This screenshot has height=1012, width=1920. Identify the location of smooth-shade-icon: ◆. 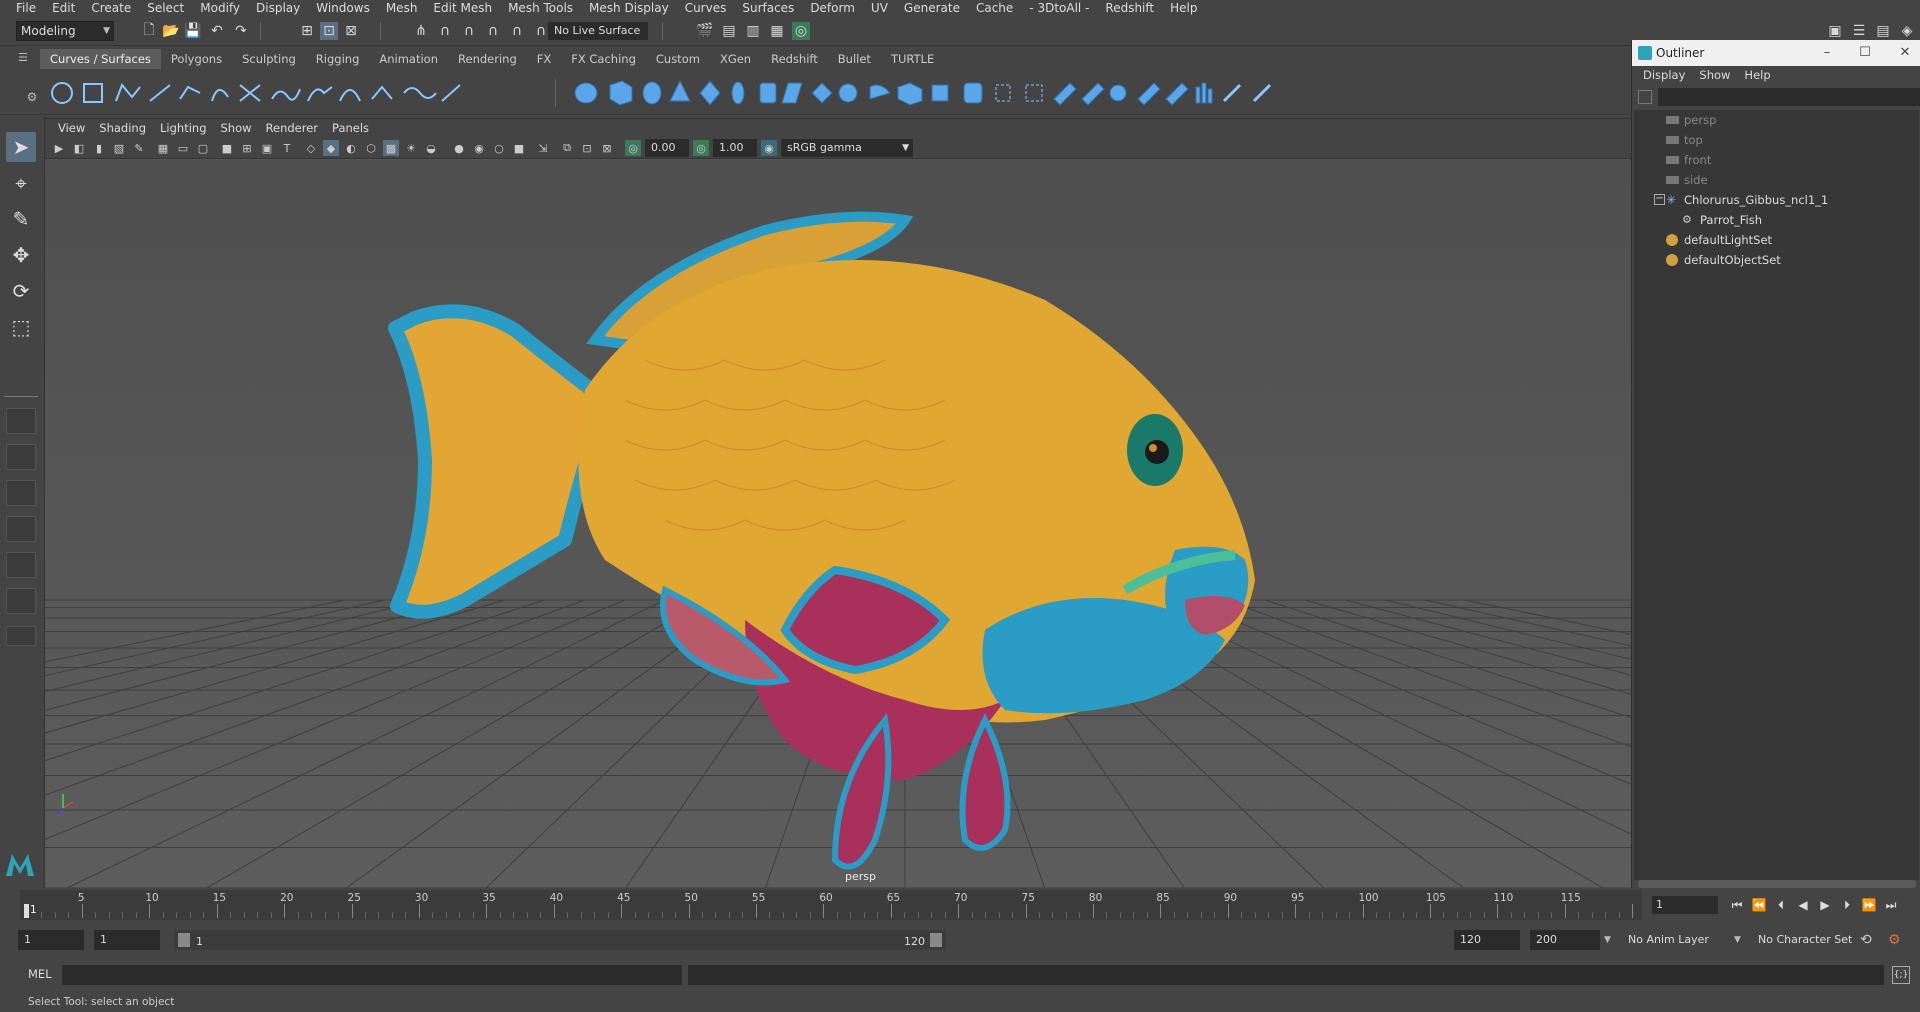
(331, 148).